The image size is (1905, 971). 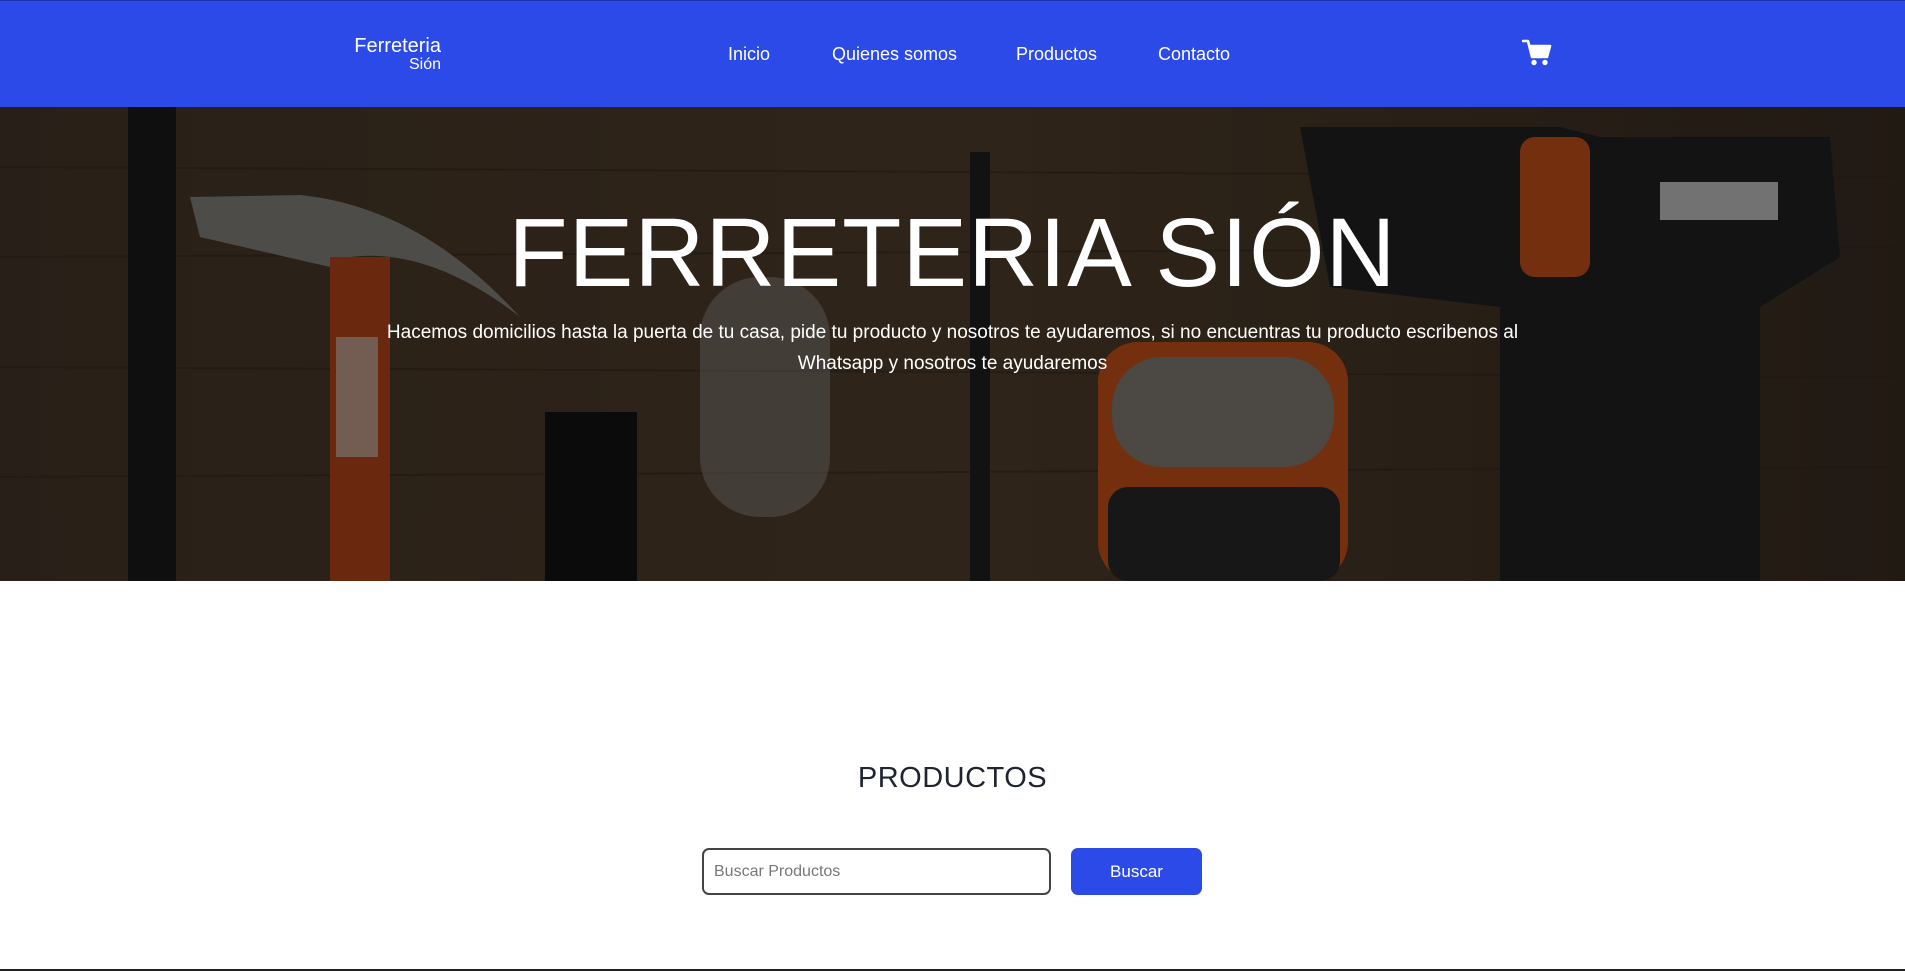 What do you see at coordinates (894, 54) in the screenshot?
I see `nav-link-quienes-somos: Quienes somos` at bounding box center [894, 54].